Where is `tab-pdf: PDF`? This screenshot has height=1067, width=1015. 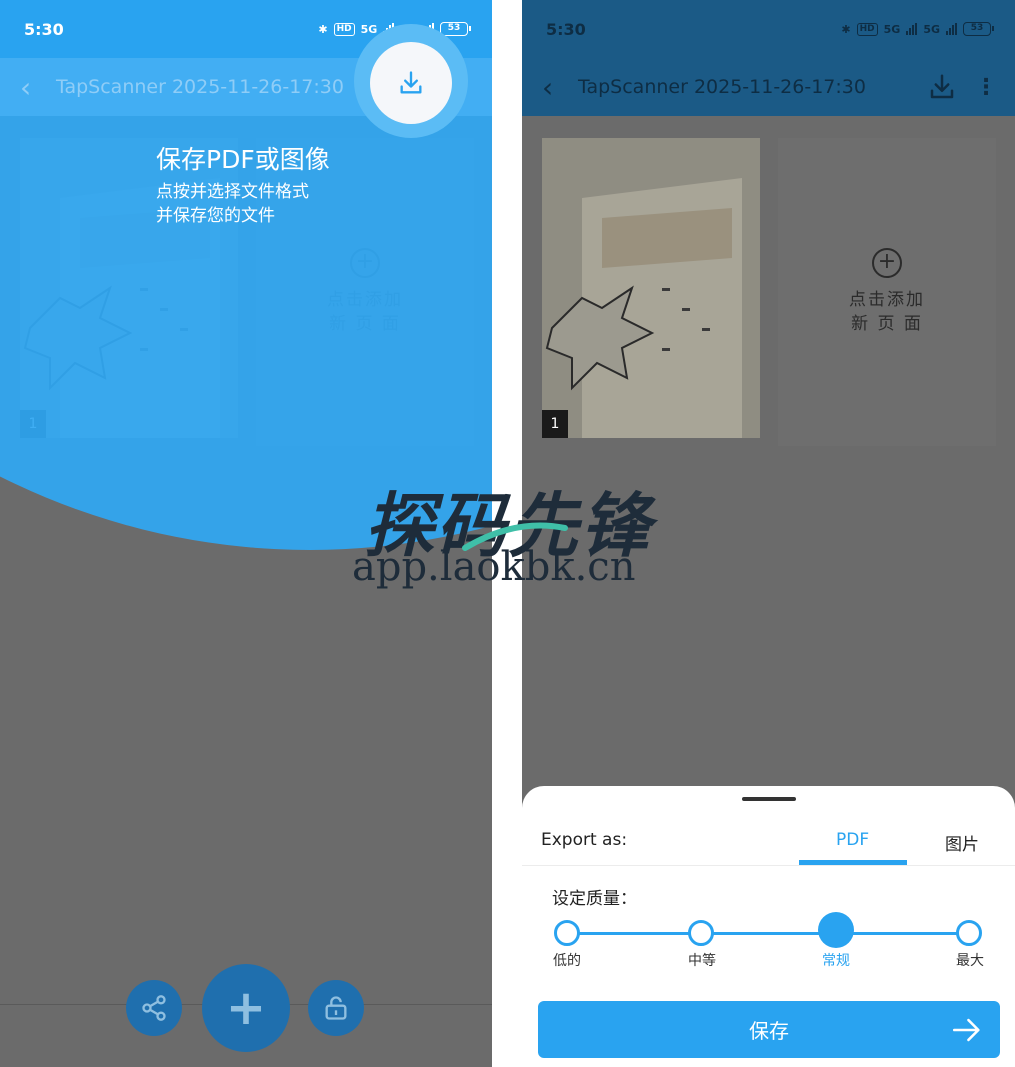
tab-pdf: PDF is located at coordinates (852, 840).